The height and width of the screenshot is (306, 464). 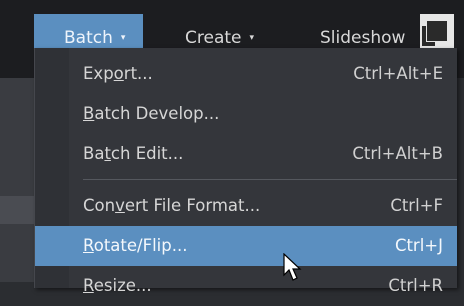 What do you see at coordinates (418, 245) in the screenshot?
I see `menu-item-shortcut: Ctrl+J` at bounding box center [418, 245].